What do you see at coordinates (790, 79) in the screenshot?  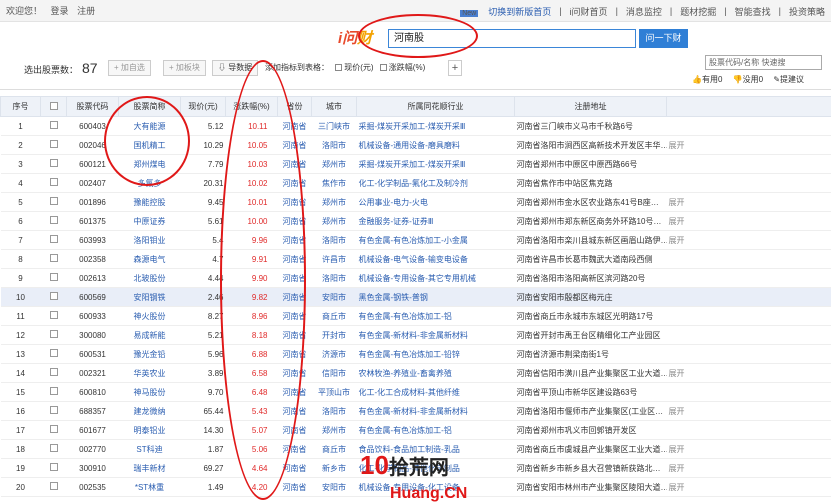 I see `suggest-button: ✎提建议` at bounding box center [790, 79].